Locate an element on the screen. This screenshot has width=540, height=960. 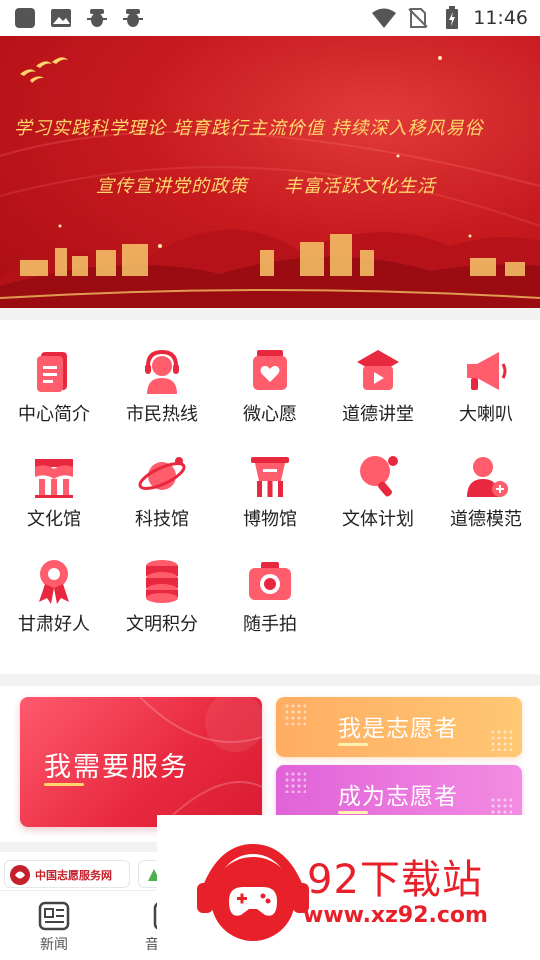
grid-item-culture-hall: 文化馆 is located at coordinates (54, 485).